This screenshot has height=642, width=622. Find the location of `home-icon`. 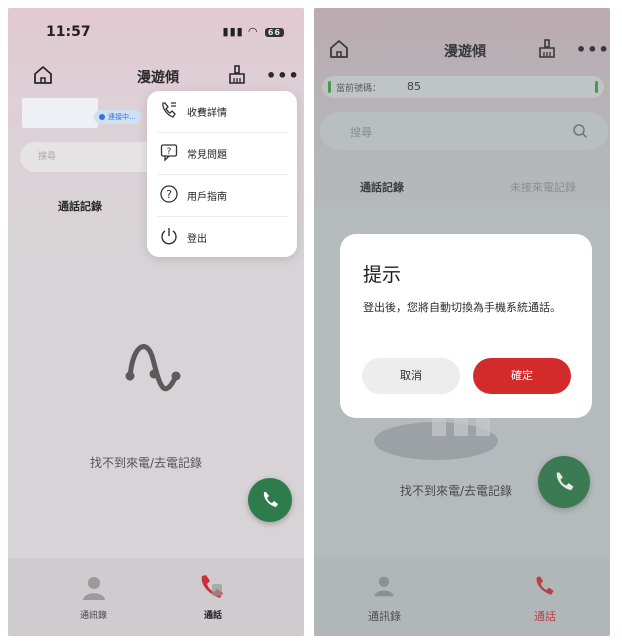

home-icon is located at coordinates (43, 75).